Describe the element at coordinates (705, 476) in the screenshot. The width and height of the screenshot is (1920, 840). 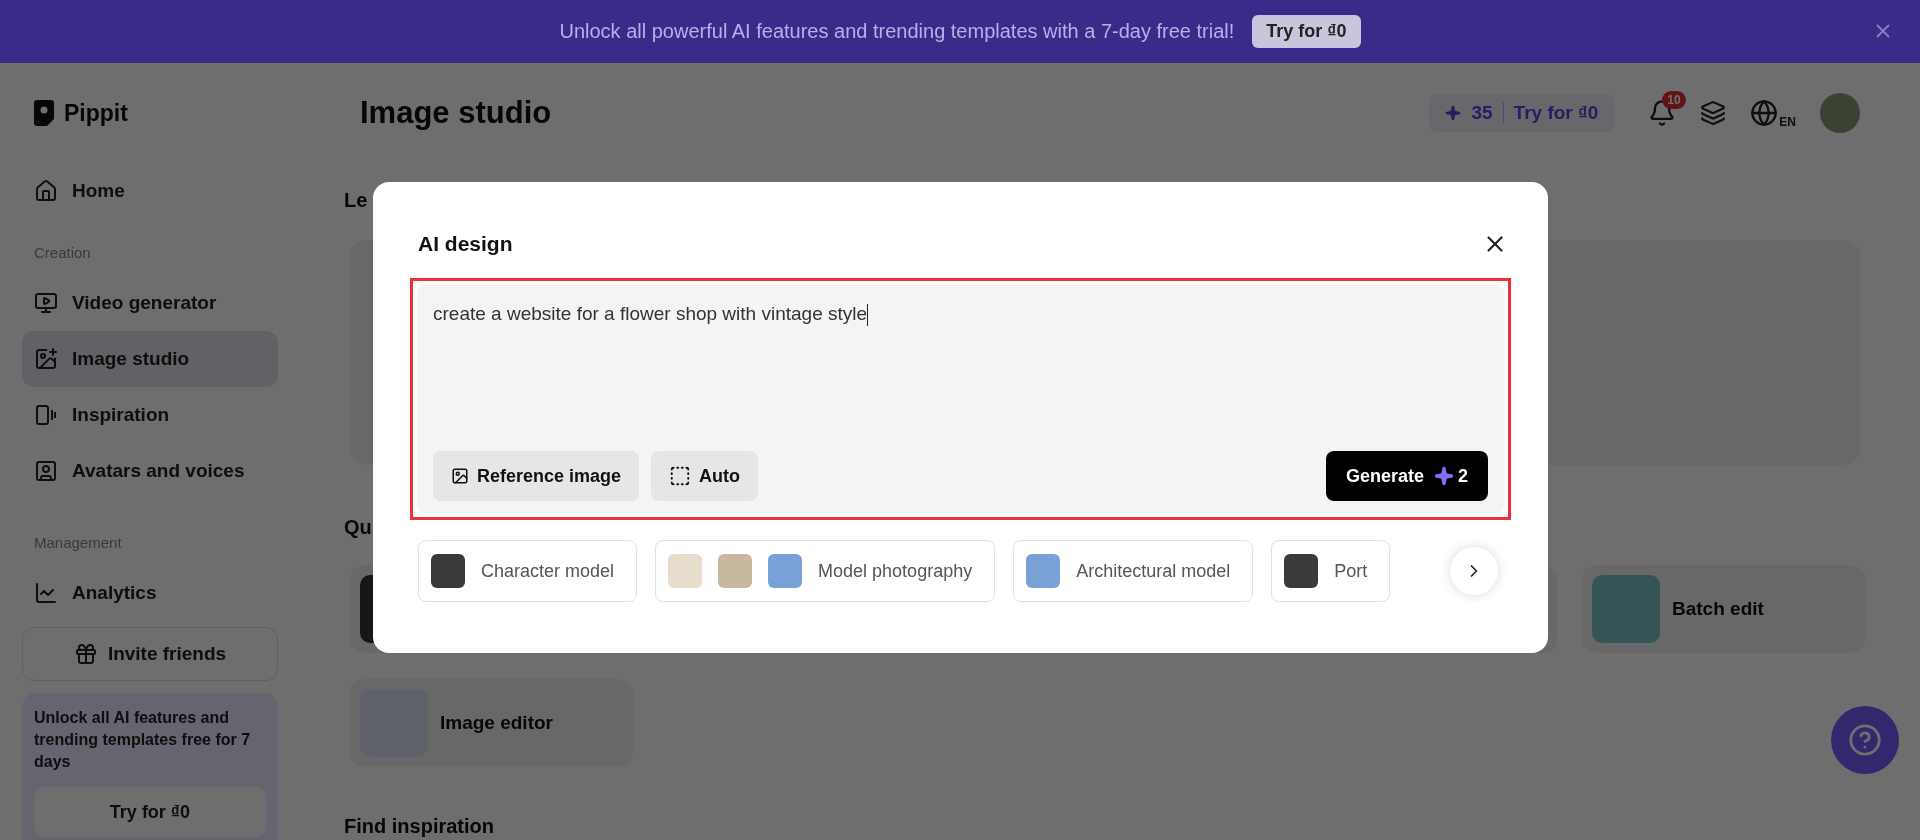
I see `option-button: Auto` at that location.